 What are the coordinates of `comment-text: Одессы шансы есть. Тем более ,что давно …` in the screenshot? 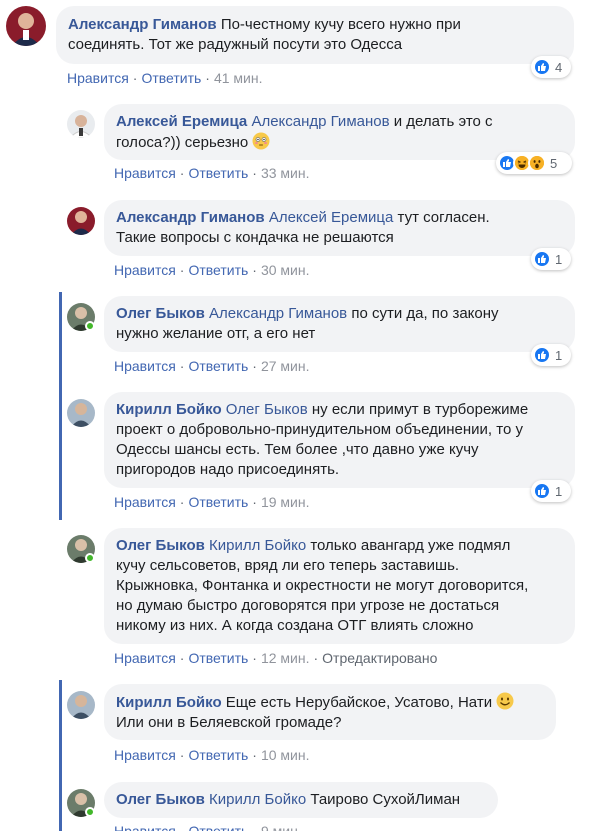 It's located at (297, 449).